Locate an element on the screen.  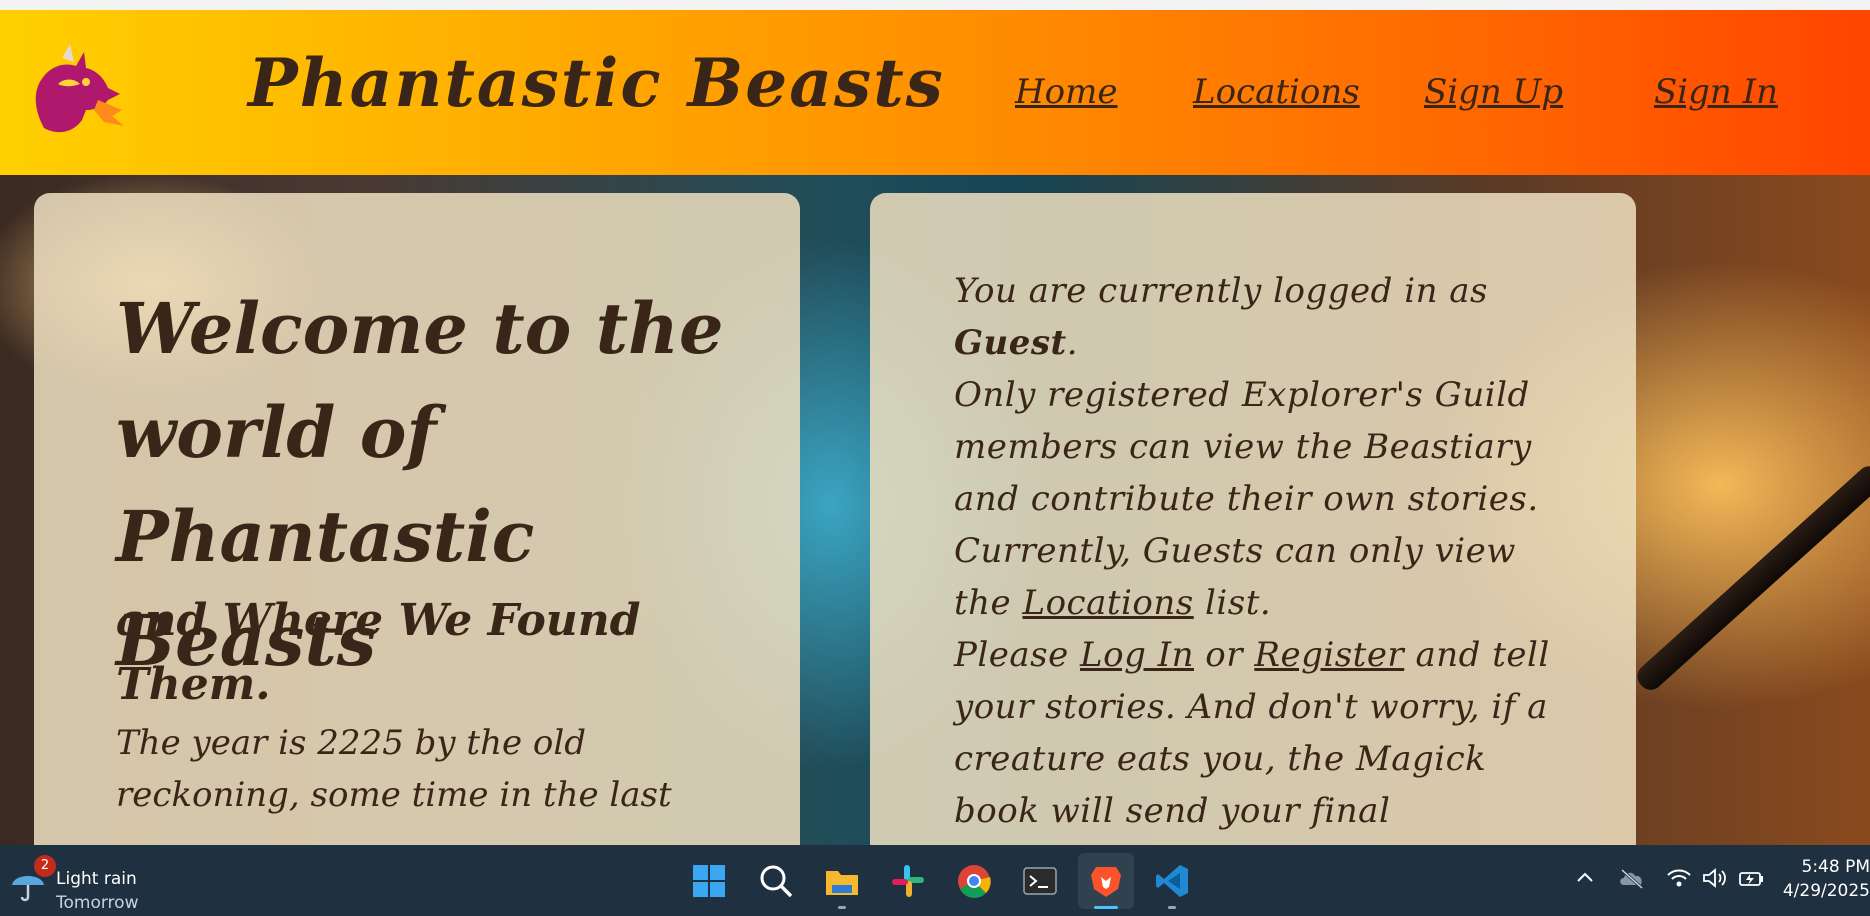
windows-taskbar: 2 Light rain Tomorrow 5:48 PM 4/29/2025 is located at coordinates (935, 880).